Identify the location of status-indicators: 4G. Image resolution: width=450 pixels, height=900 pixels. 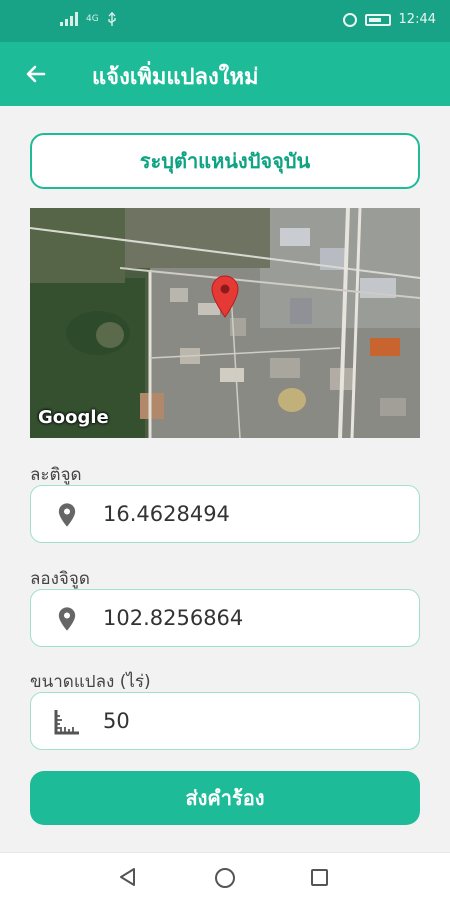
(88, 19).